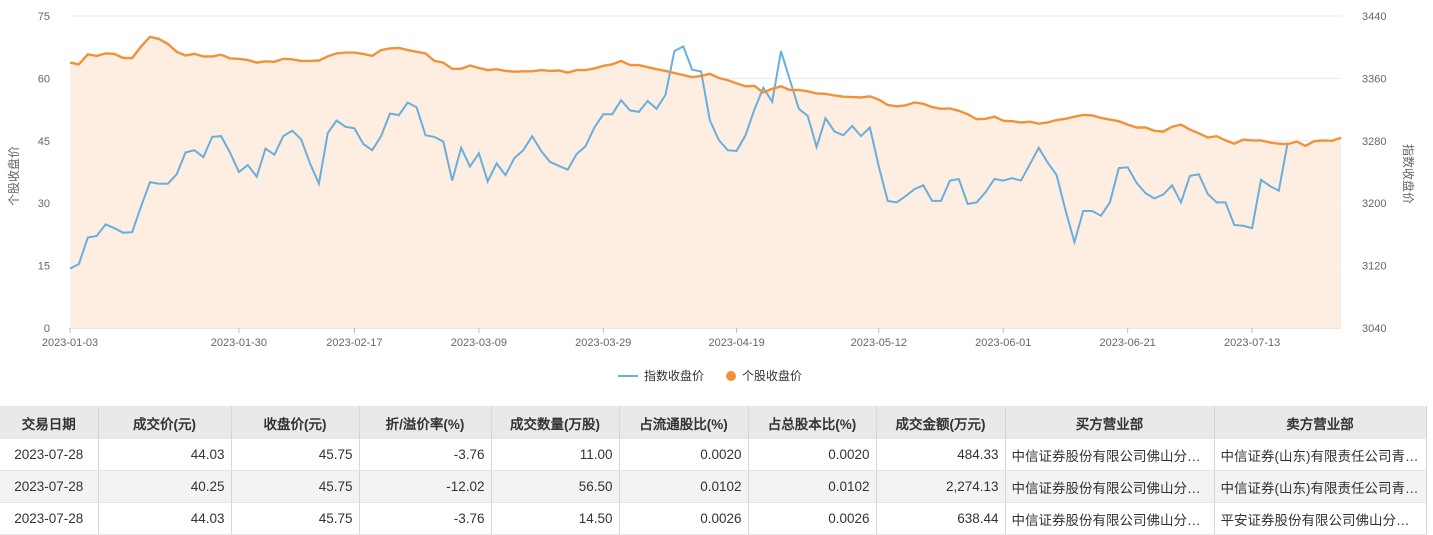 This screenshot has height=535, width=1433. What do you see at coordinates (941, 422) in the screenshot?
I see `column-header: 成交金额(万元)` at bounding box center [941, 422].